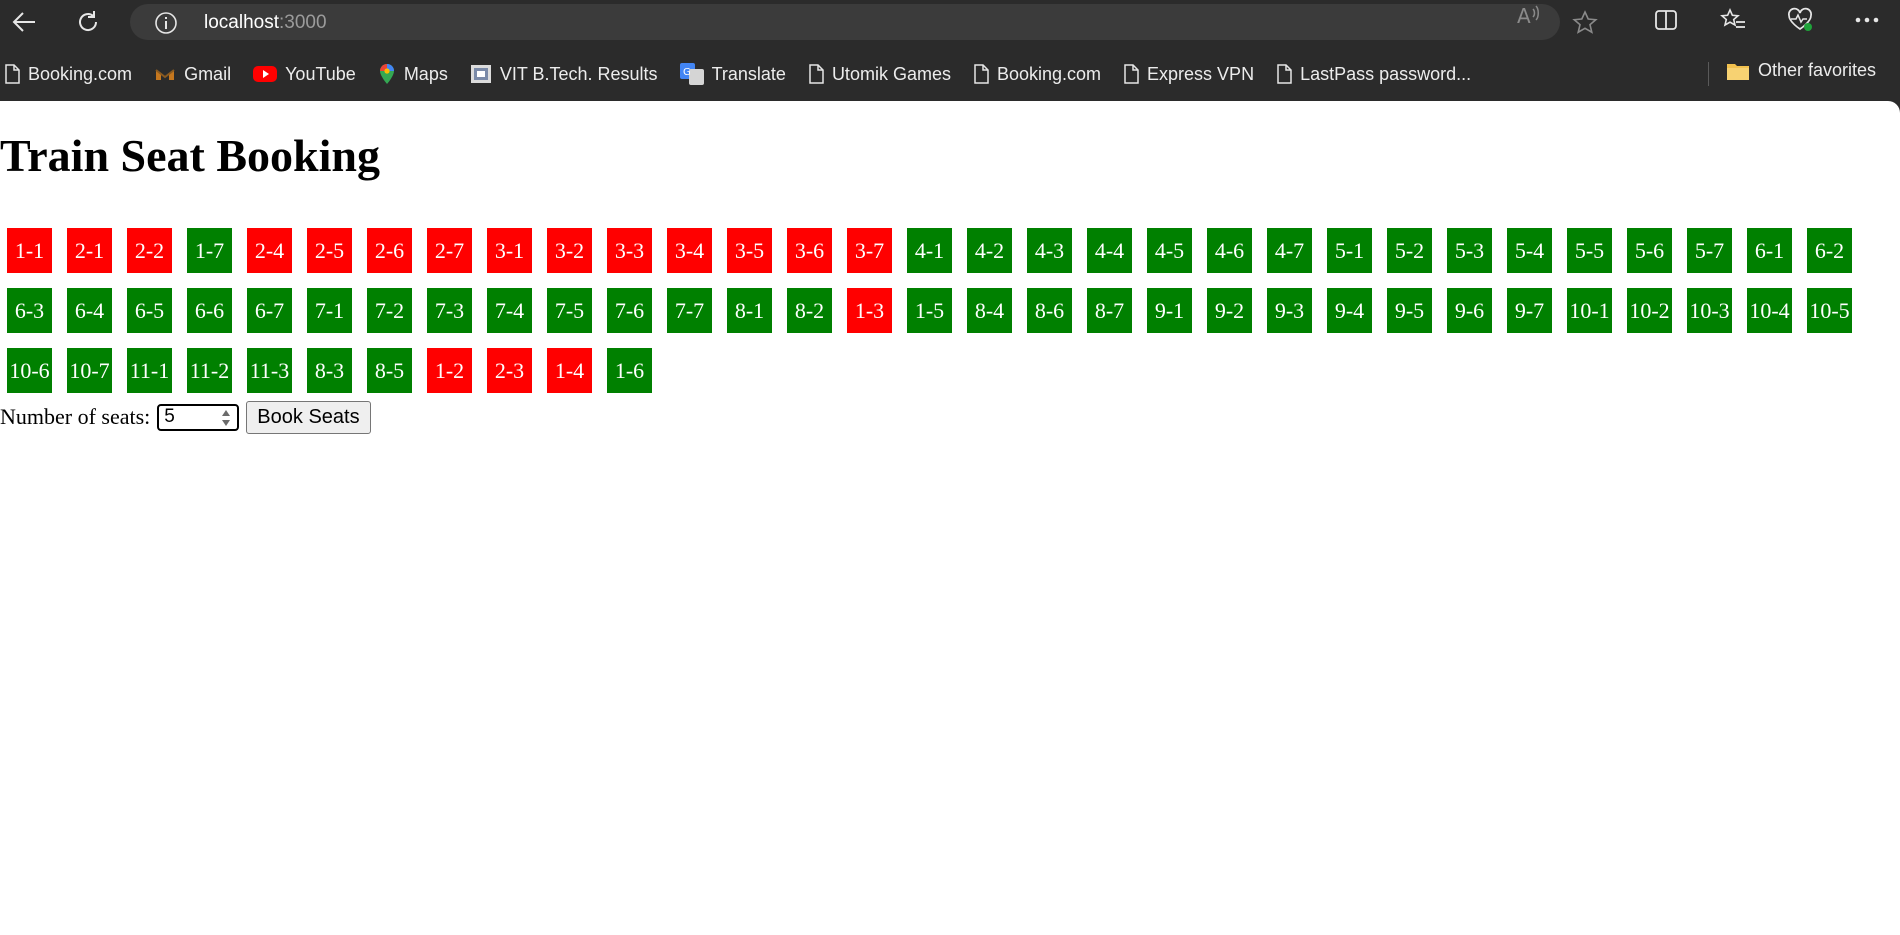  I want to click on browser-essentials-button, so click(1799, 20).